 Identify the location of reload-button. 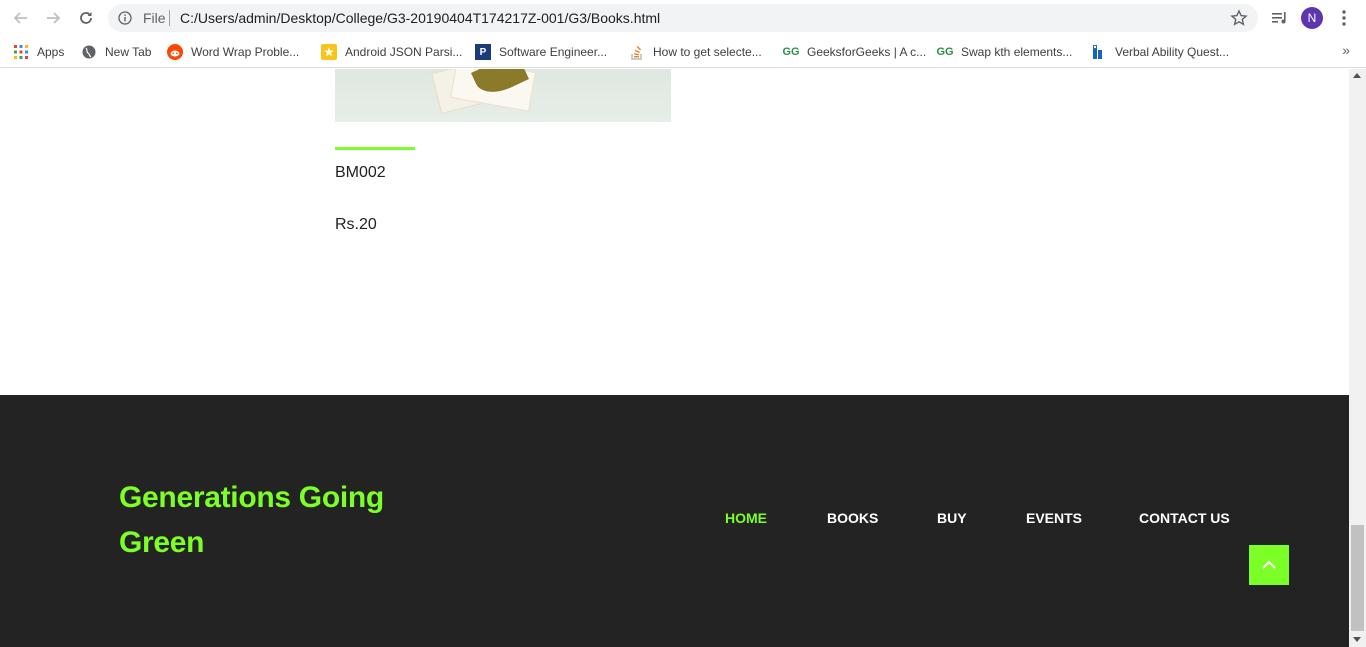
(86, 18).